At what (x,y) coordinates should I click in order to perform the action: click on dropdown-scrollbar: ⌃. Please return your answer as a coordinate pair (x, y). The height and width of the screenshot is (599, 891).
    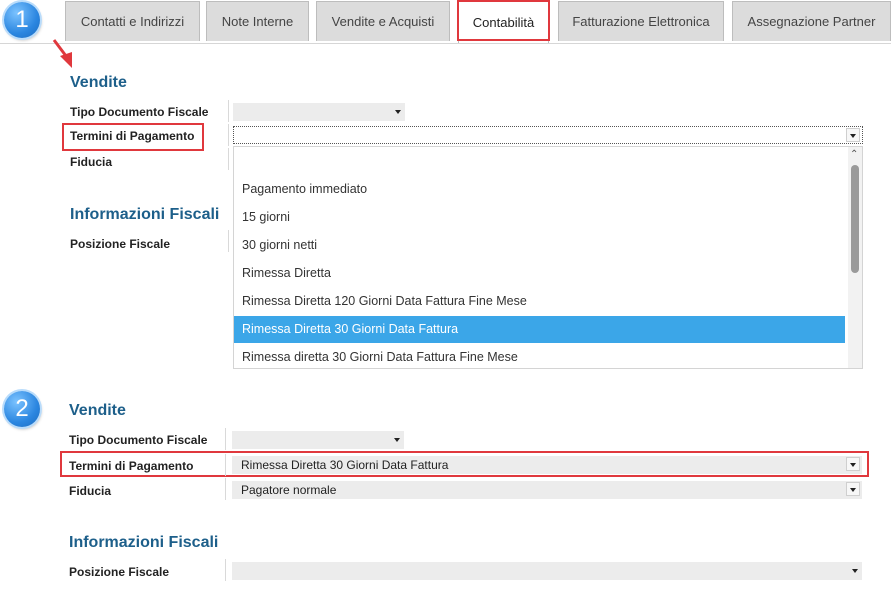
    Looking at the image, I should click on (855, 257).